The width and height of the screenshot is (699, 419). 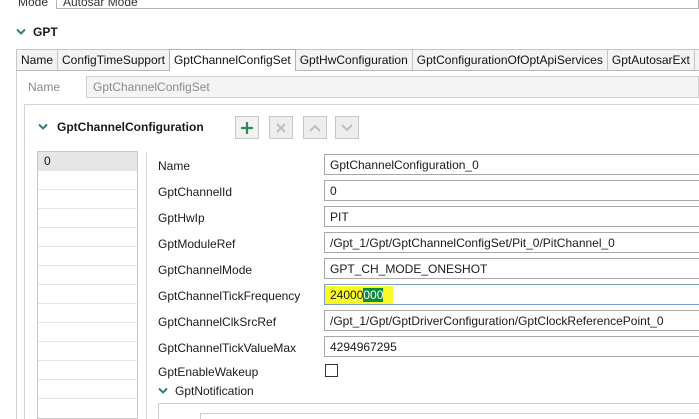 What do you see at coordinates (174, 166) in the screenshot?
I see `prop-label-name: Name` at bounding box center [174, 166].